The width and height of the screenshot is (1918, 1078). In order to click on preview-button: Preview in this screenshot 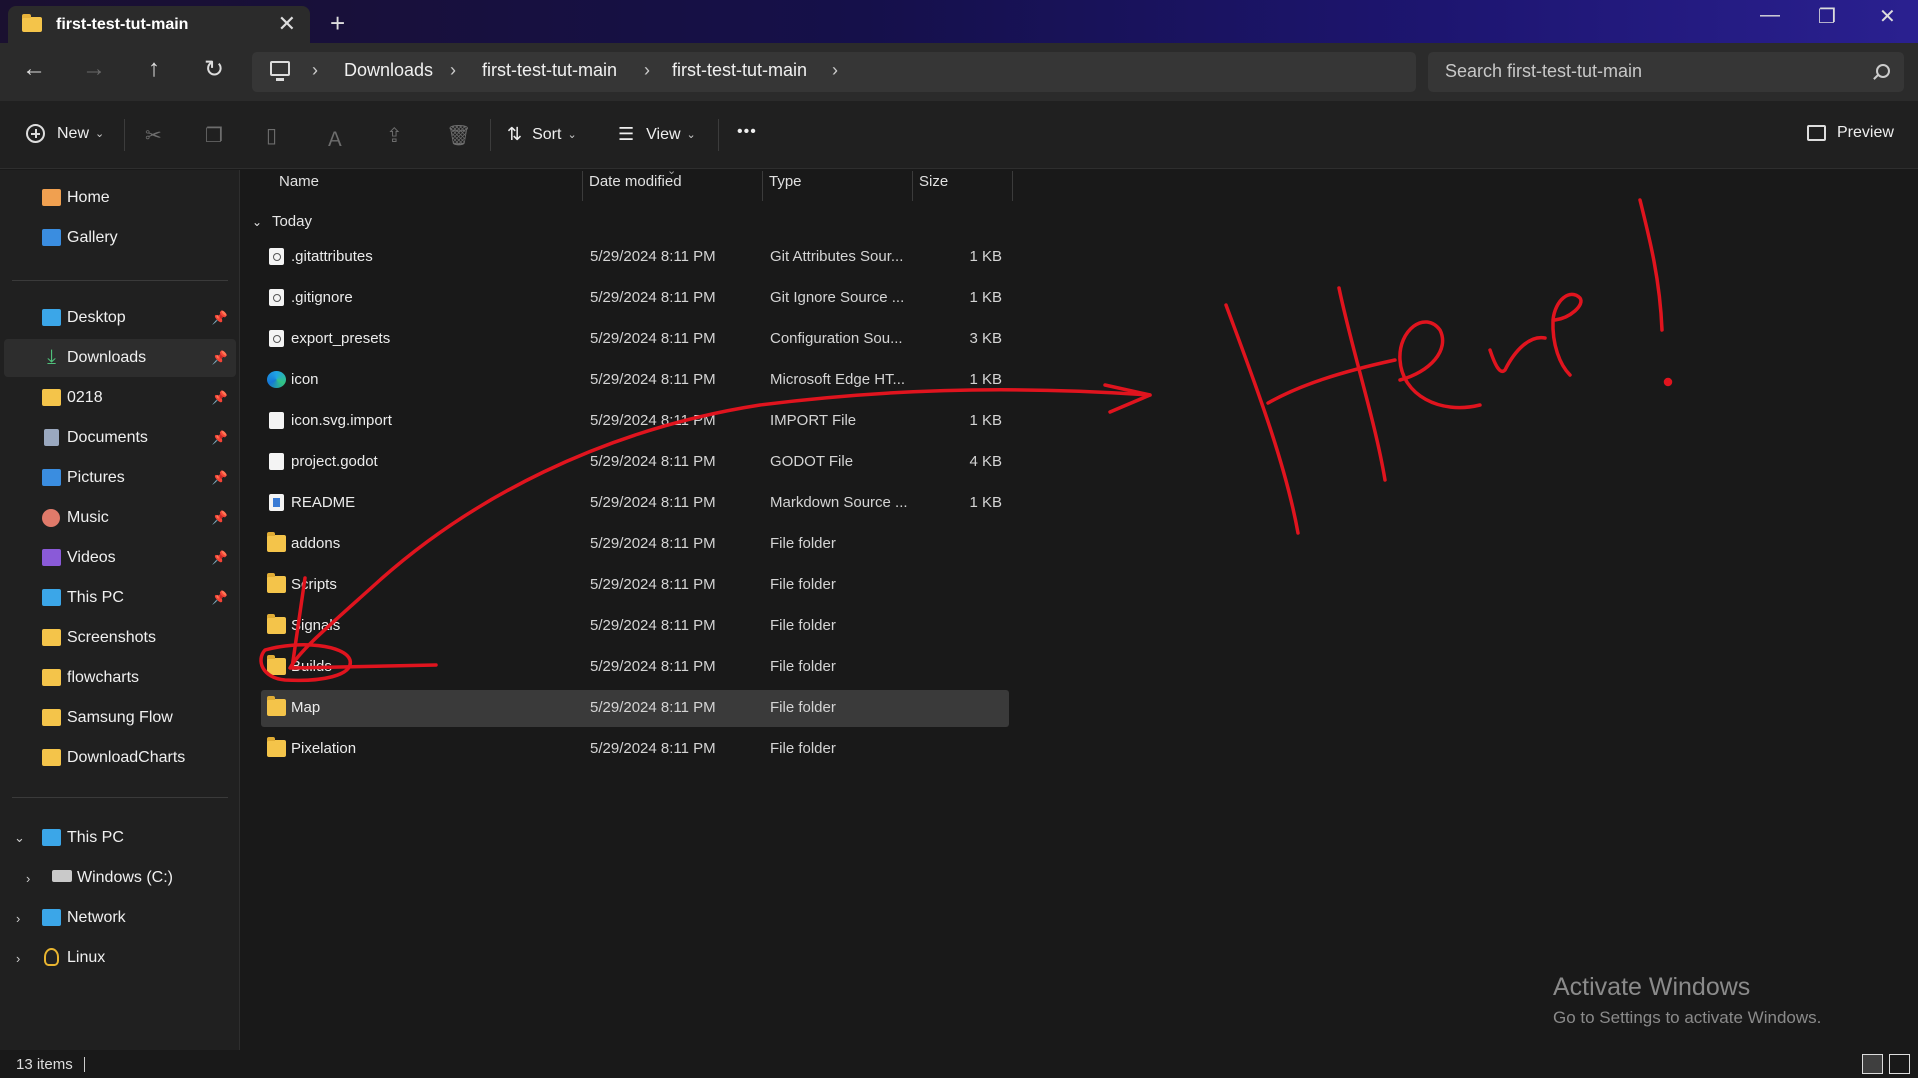, I will do `click(1850, 133)`.